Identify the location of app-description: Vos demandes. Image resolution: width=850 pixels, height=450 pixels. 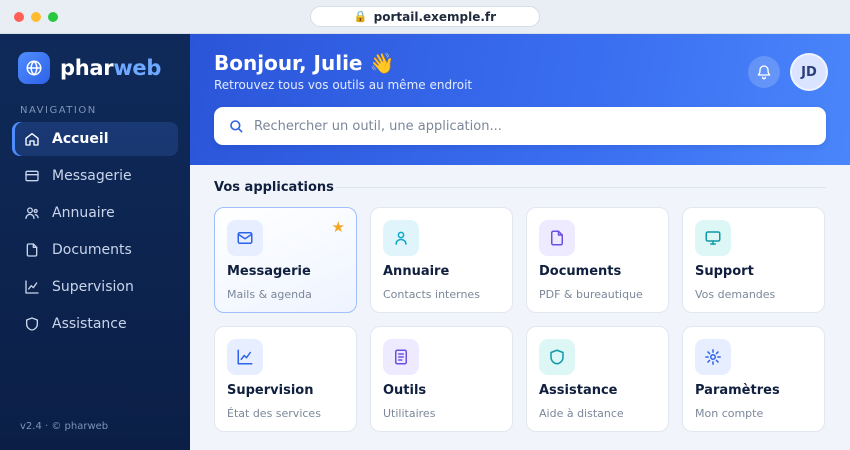
(735, 294).